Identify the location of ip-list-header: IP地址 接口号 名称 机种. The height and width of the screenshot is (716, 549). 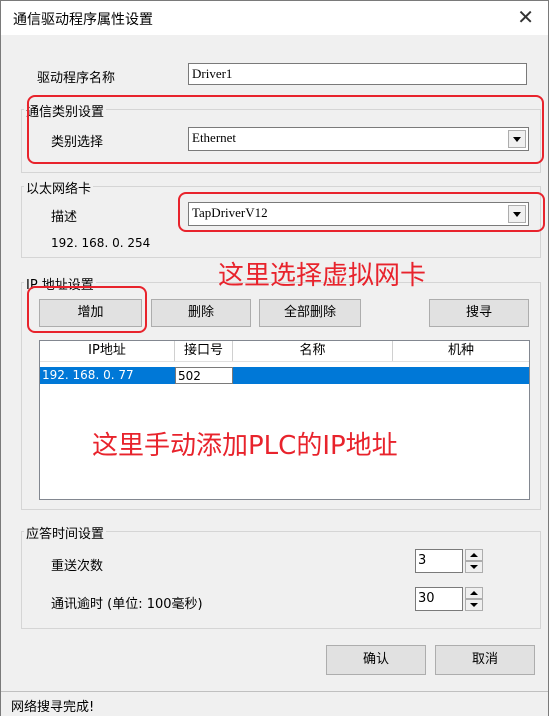
(284, 351).